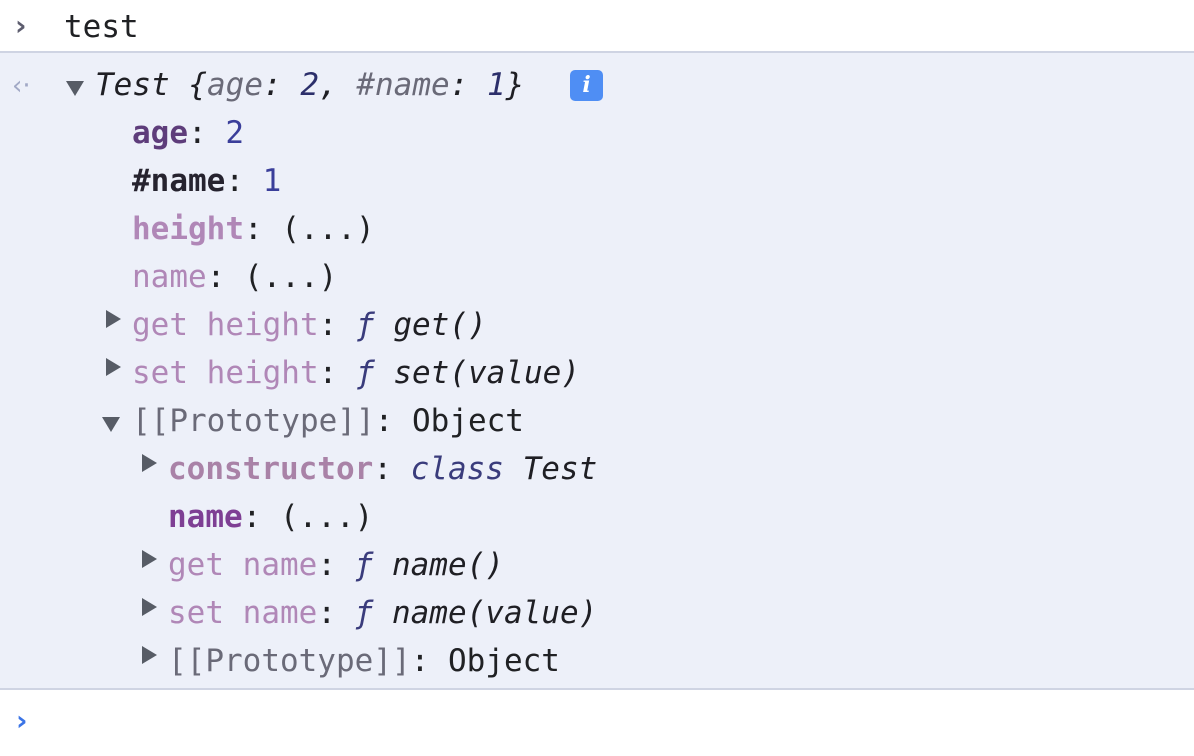 This screenshot has height=756, width=1194. I want to click on property-row-prototype: [[Prototype]]: Object, so click(328, 421).